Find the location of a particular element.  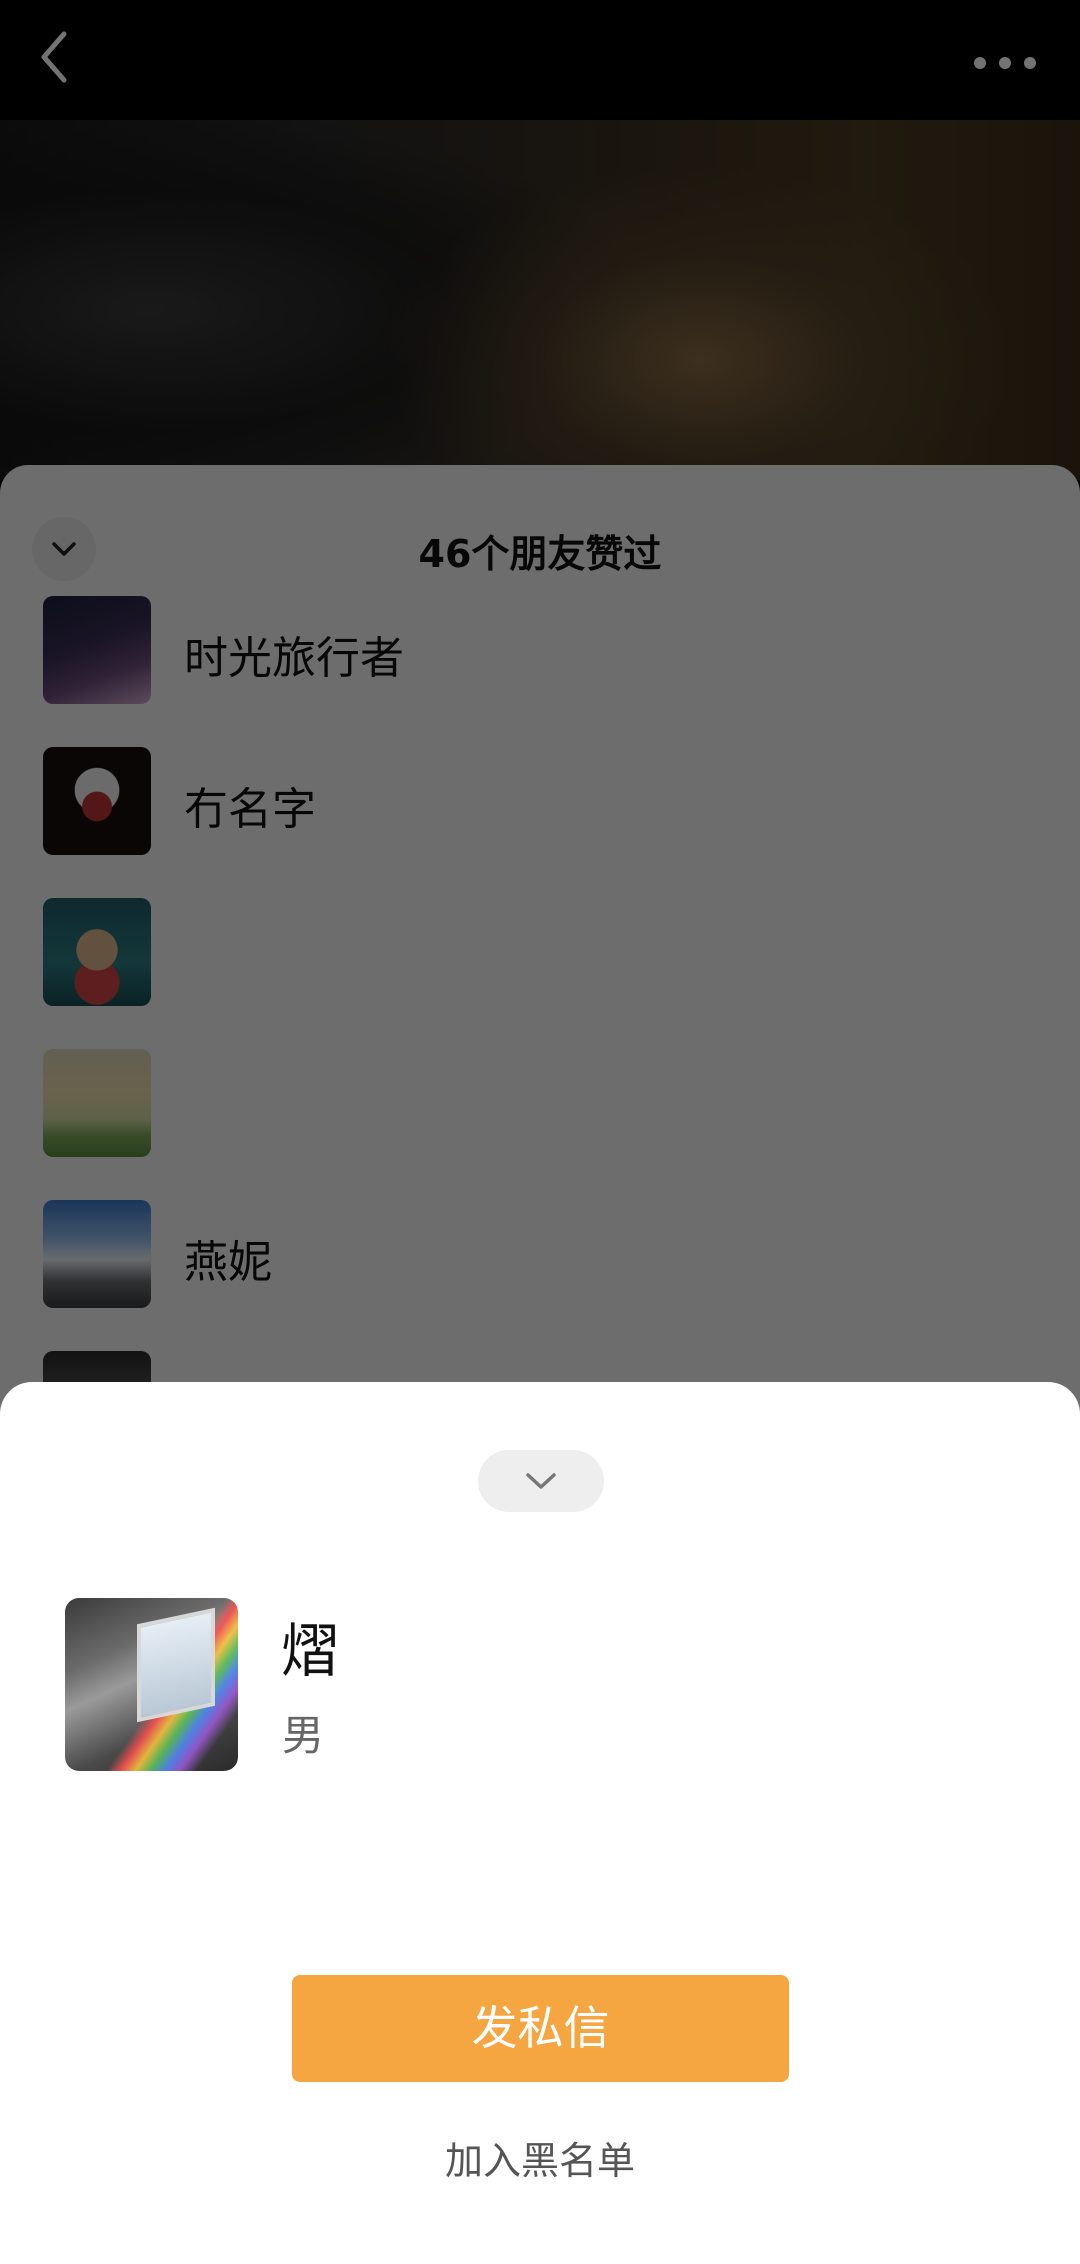

chevron-left-icon is located at coordinates (54, 57).